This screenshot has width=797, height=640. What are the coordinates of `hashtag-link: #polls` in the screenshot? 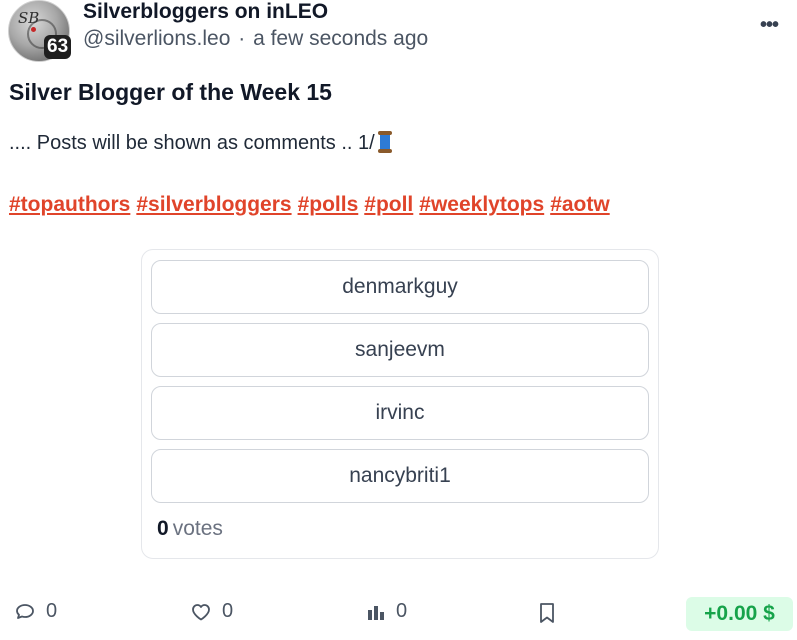 It's located at (328, 204).